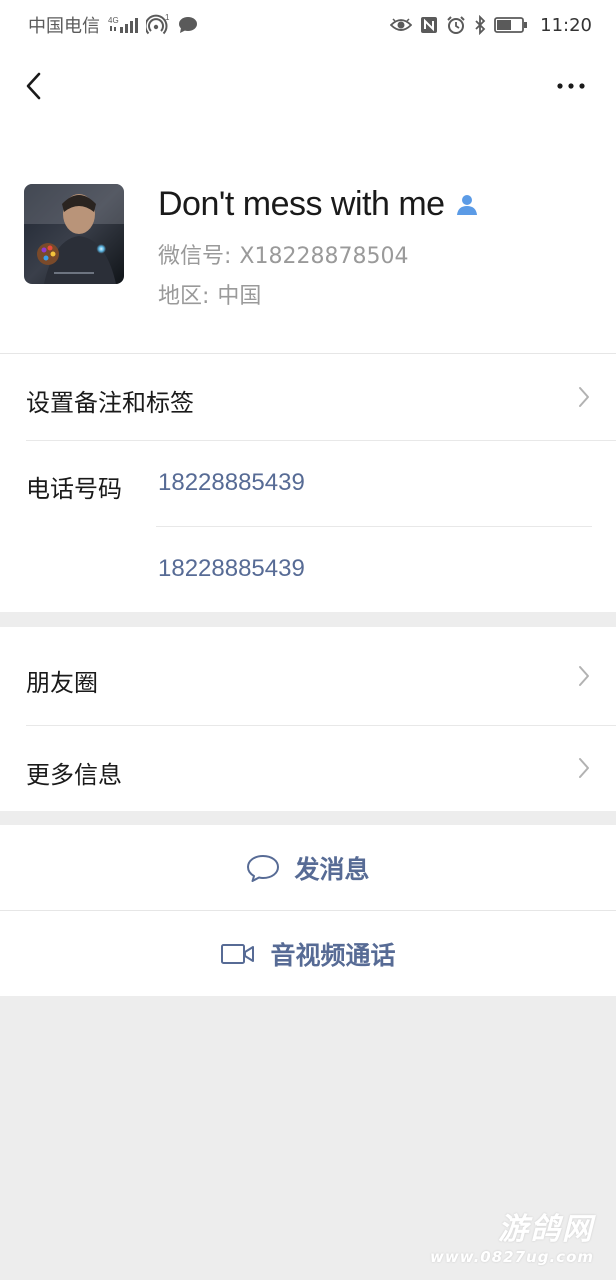 This screenshot has height=1280, width=616. Describe the element at coordinates (491, 25) in the screenshot. I see `status-right: 11:20` at that location.